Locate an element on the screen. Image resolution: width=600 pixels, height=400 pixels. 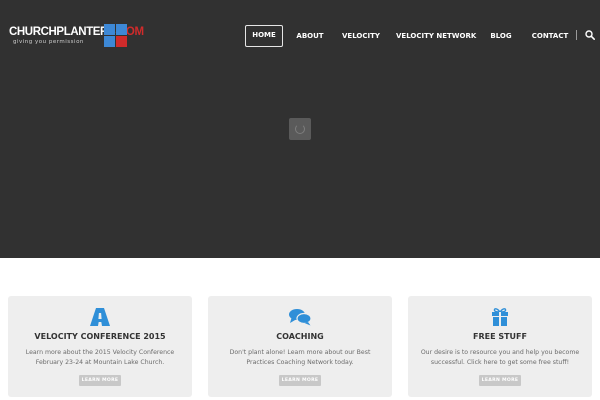
loading-spinner-icon is located at coordinates (300, 129).